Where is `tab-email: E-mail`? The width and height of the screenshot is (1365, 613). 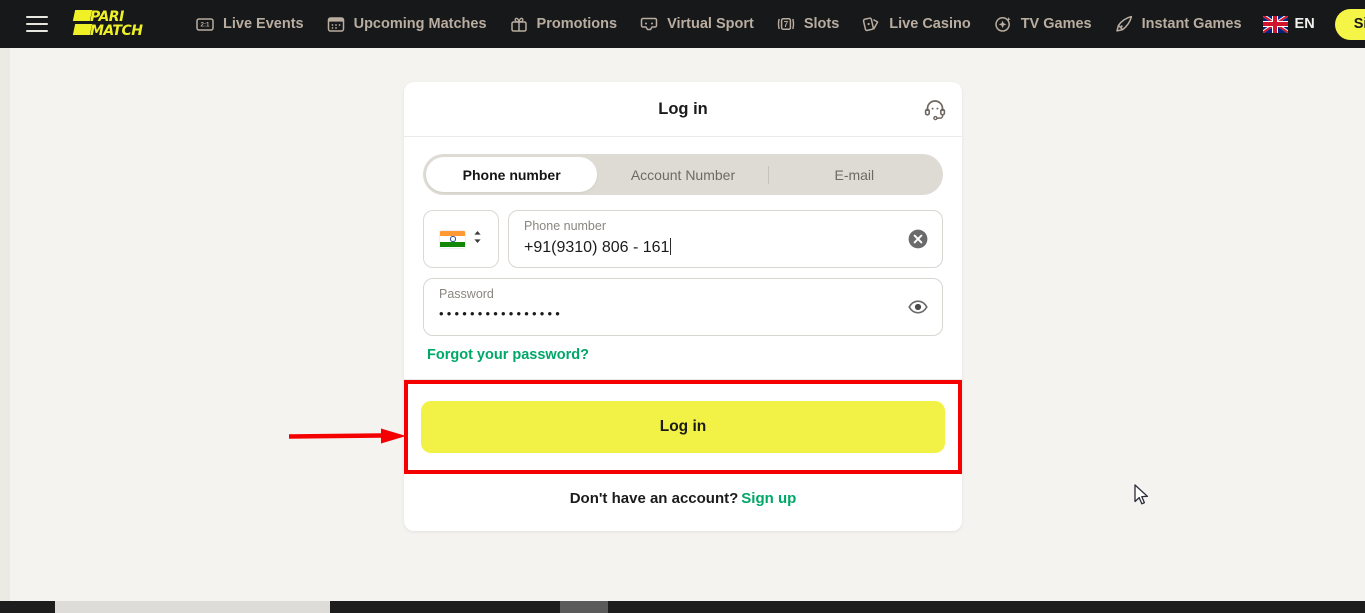
tab-email: E-mail is located at coordinates (854, 174).